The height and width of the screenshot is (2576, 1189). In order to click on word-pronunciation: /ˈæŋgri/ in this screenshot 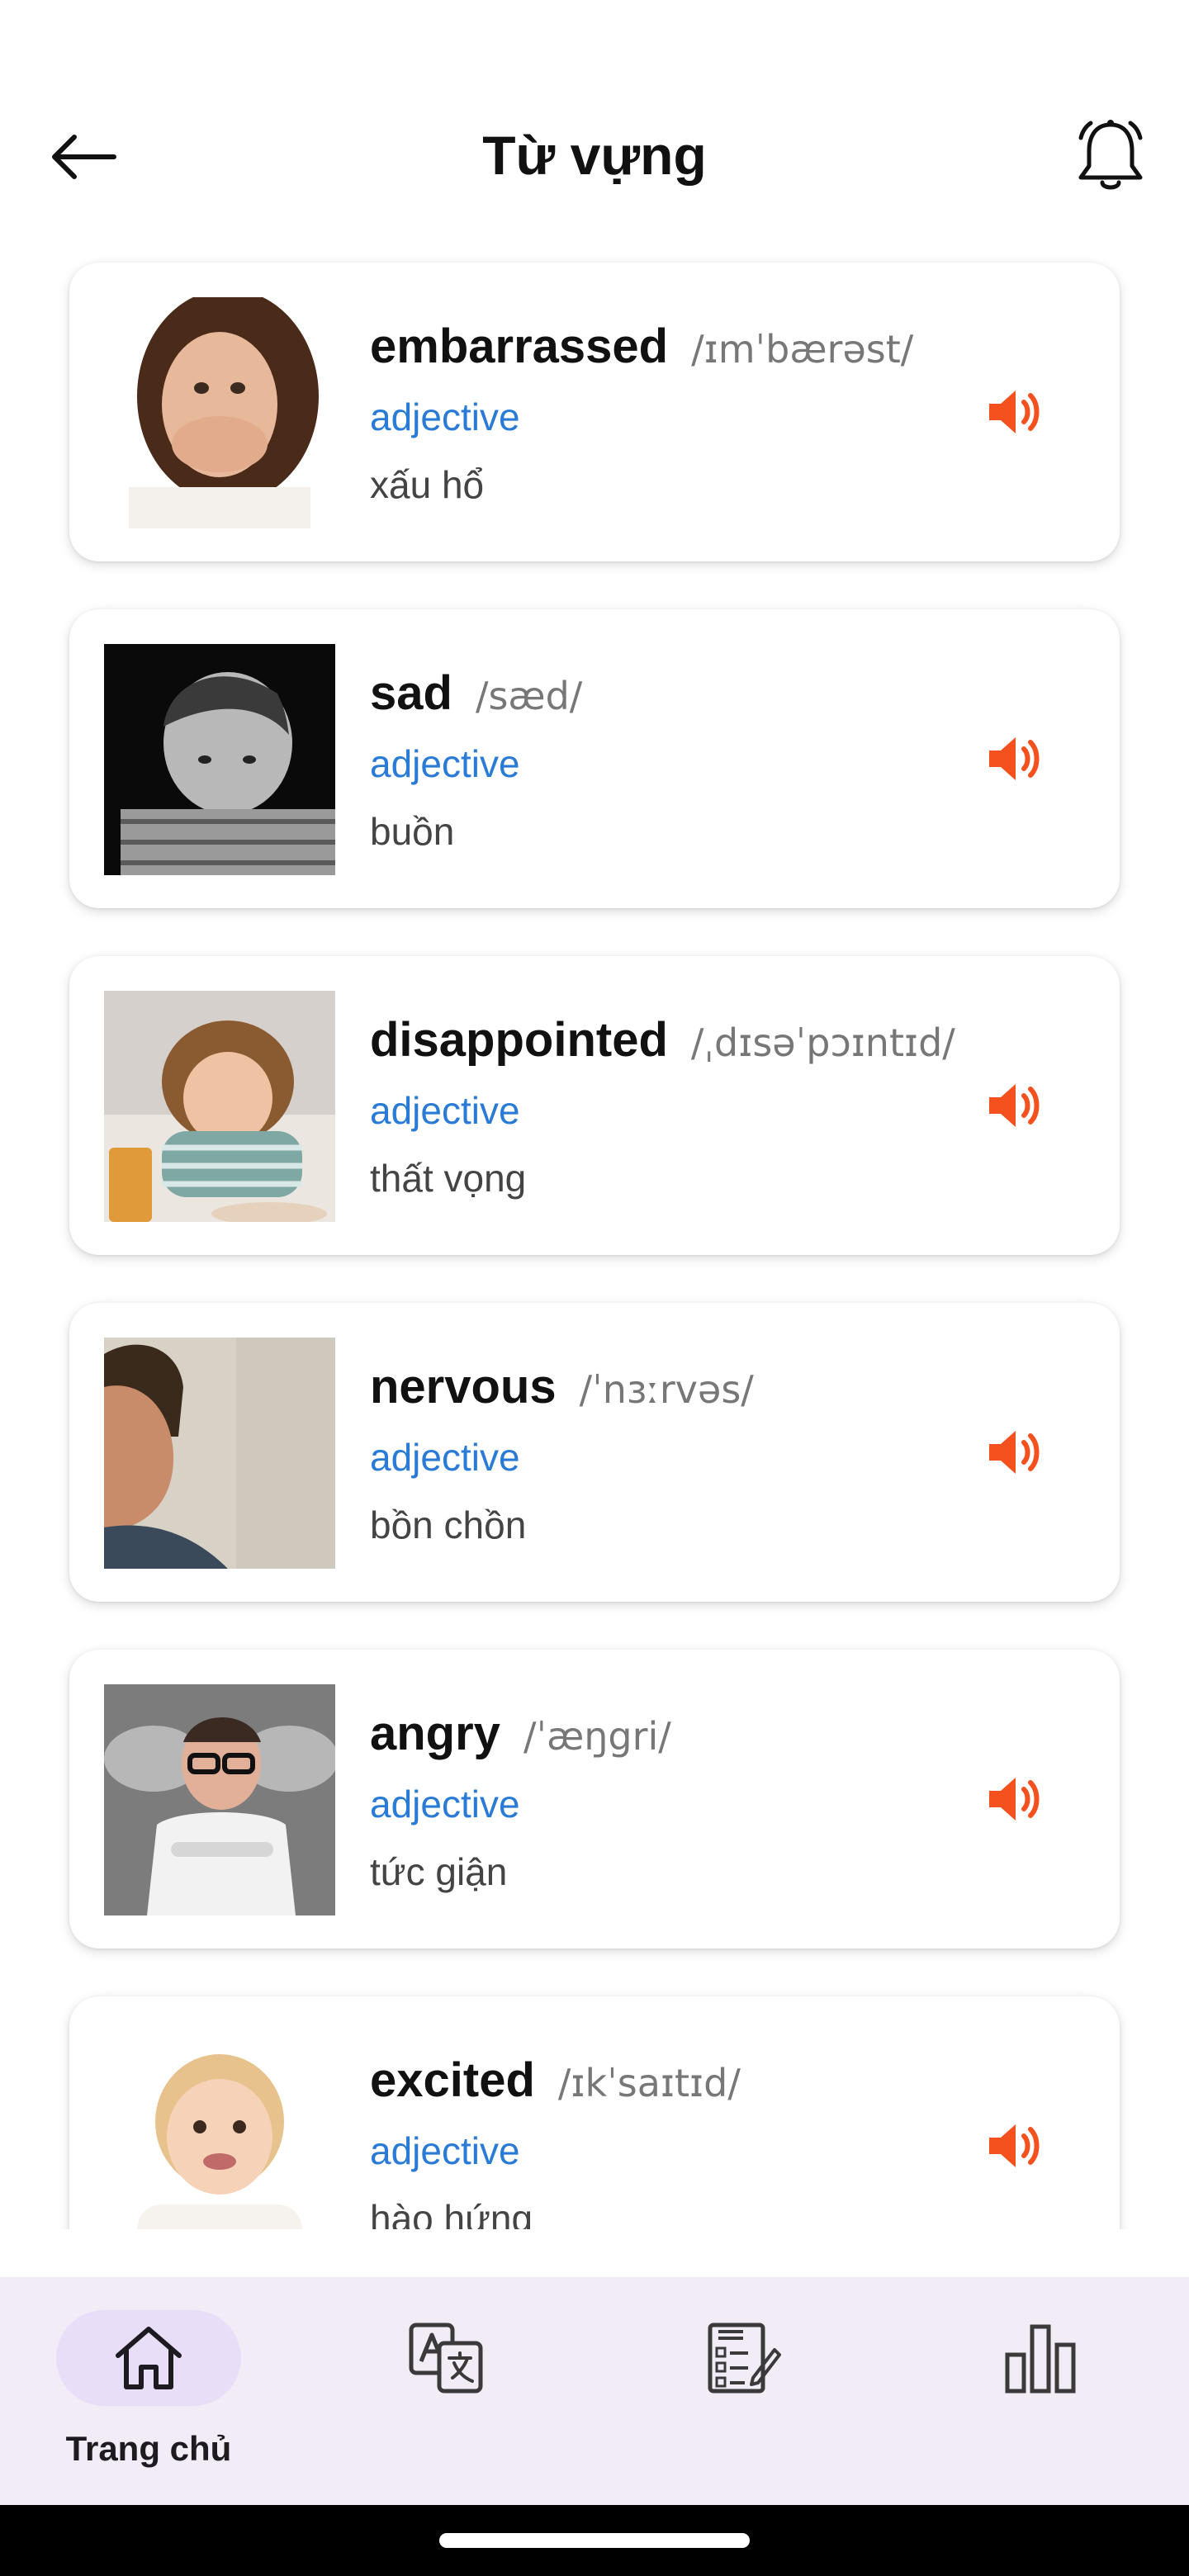, I will do `click(597, 1736)`.